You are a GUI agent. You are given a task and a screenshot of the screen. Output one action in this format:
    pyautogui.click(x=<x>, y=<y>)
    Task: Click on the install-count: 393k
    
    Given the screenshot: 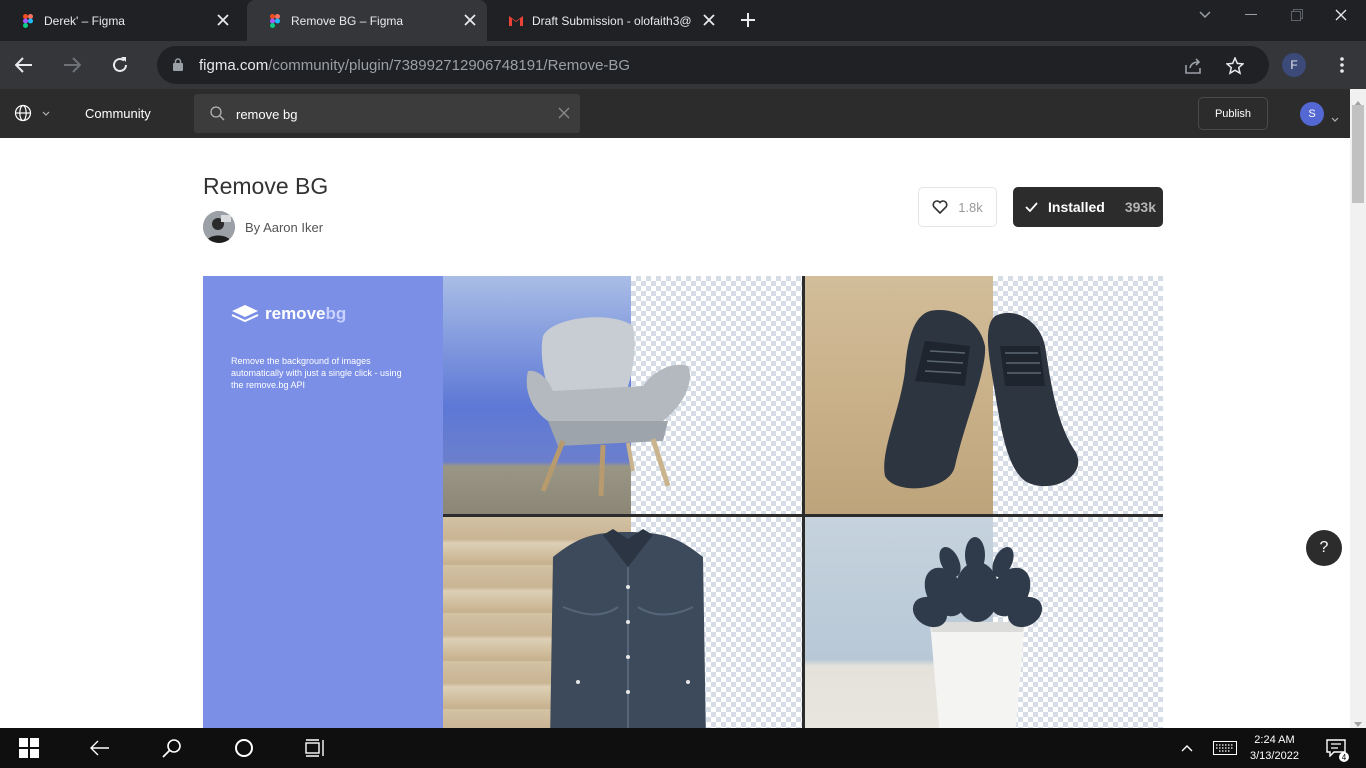 What is the action you would take?
    pyautogui.click(x=1140, y=207)
    